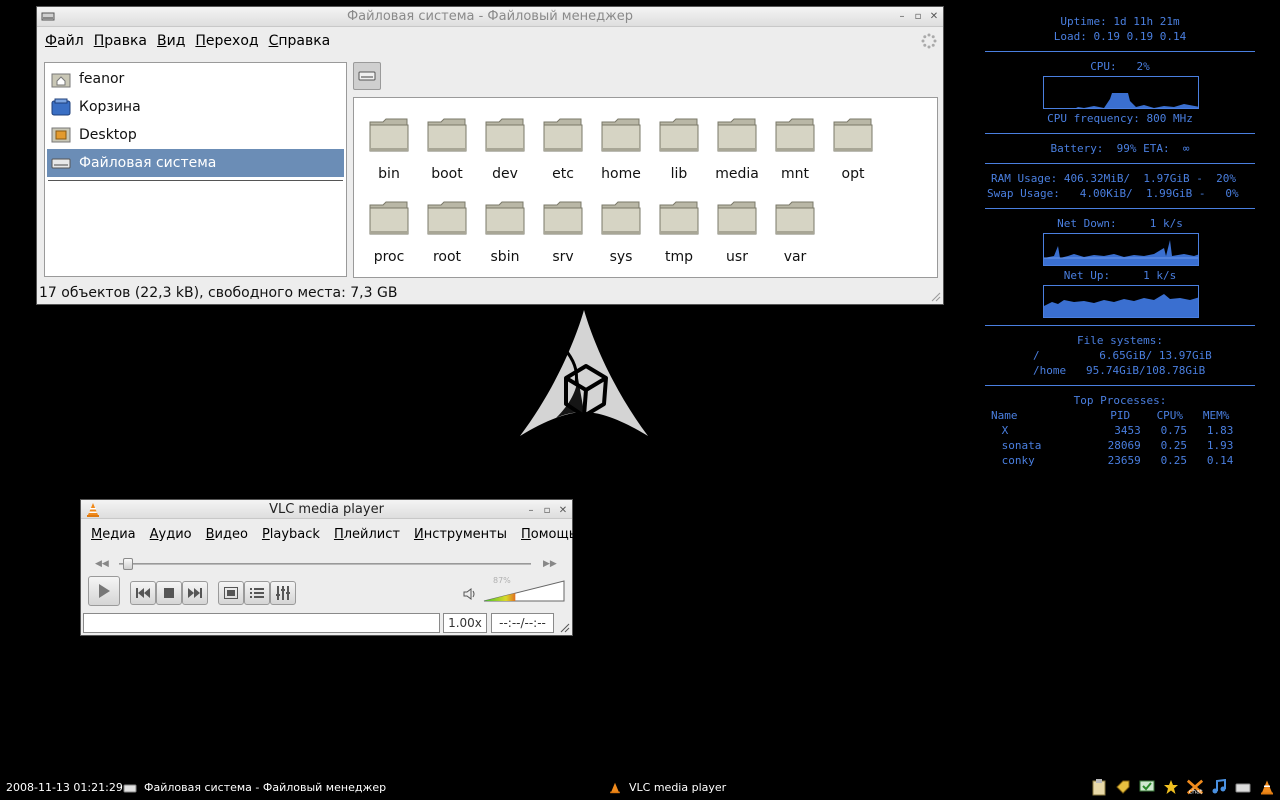 This screenshot has width=1280, height=800. What do you see at coordinates (254, 787) in the screenshot?
I see `taskbar-item-file-manager: Файловая система - Файловый менеджер` at bounding box center [254, 787].